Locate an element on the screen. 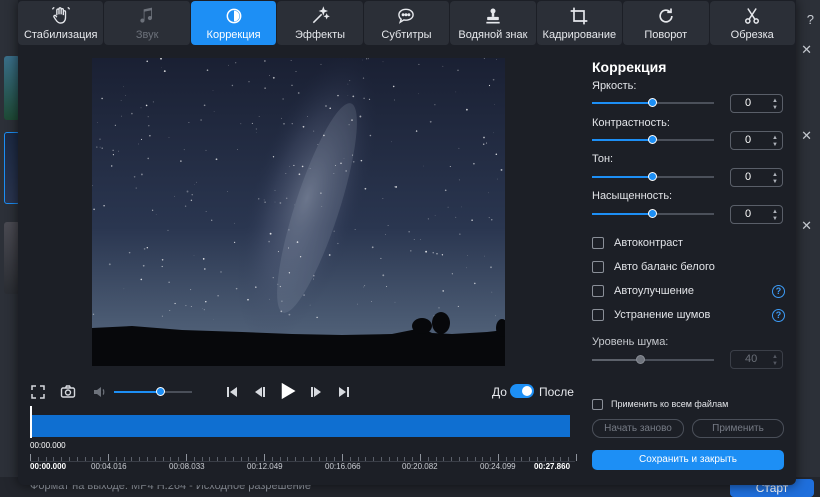 The image size is (820, 497). volume-icon is located at coordinates (100, 392).